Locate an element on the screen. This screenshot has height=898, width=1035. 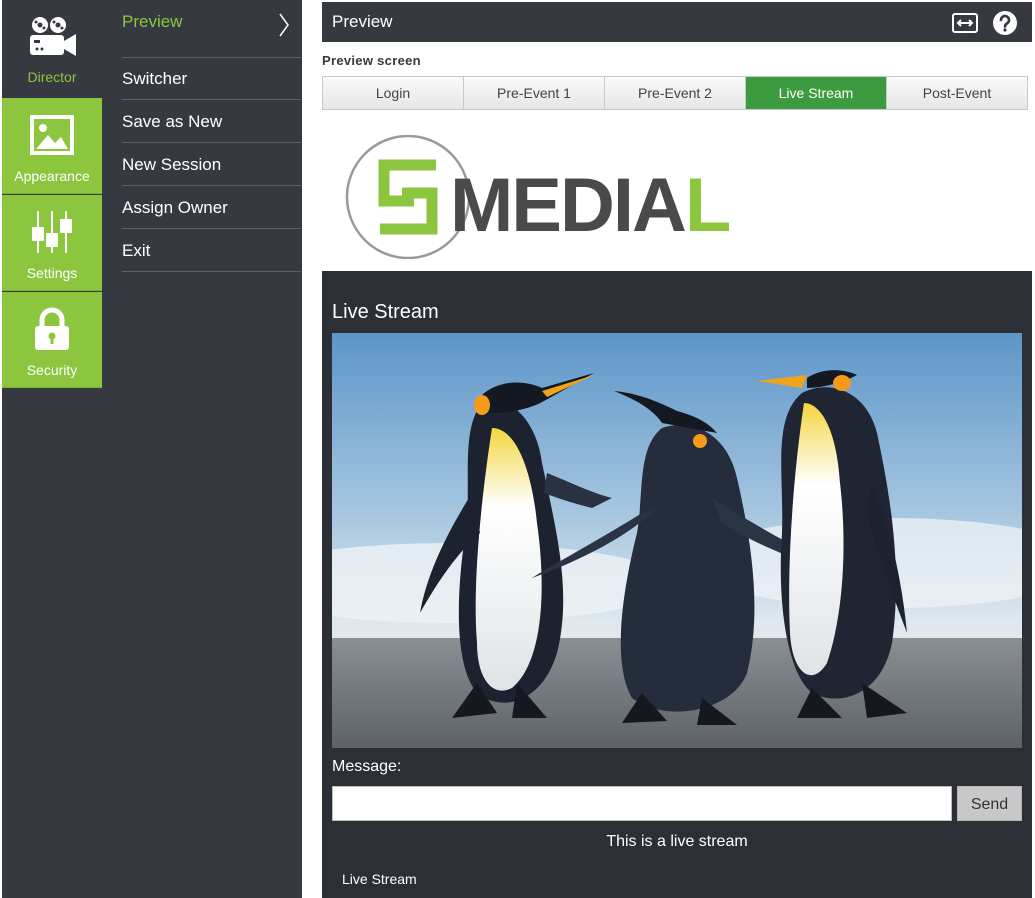
tab-login: Login is located at coordinates (393, 93).